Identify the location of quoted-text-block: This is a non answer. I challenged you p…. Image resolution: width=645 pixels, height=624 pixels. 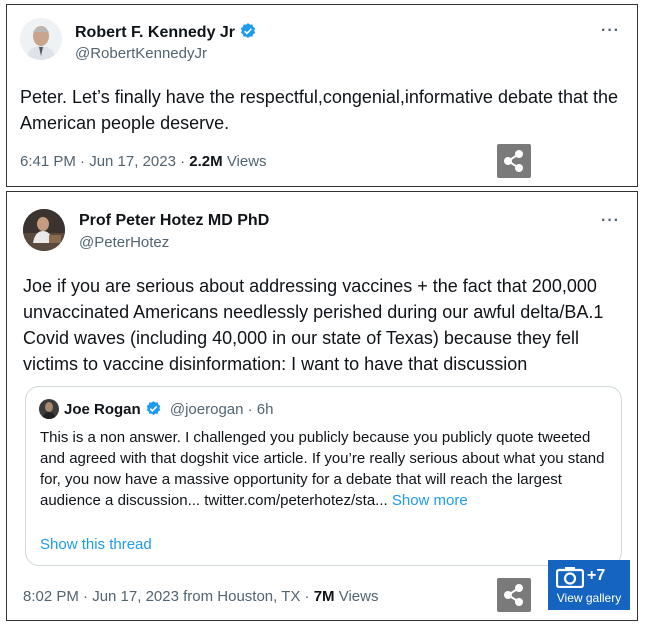
(325, 469).